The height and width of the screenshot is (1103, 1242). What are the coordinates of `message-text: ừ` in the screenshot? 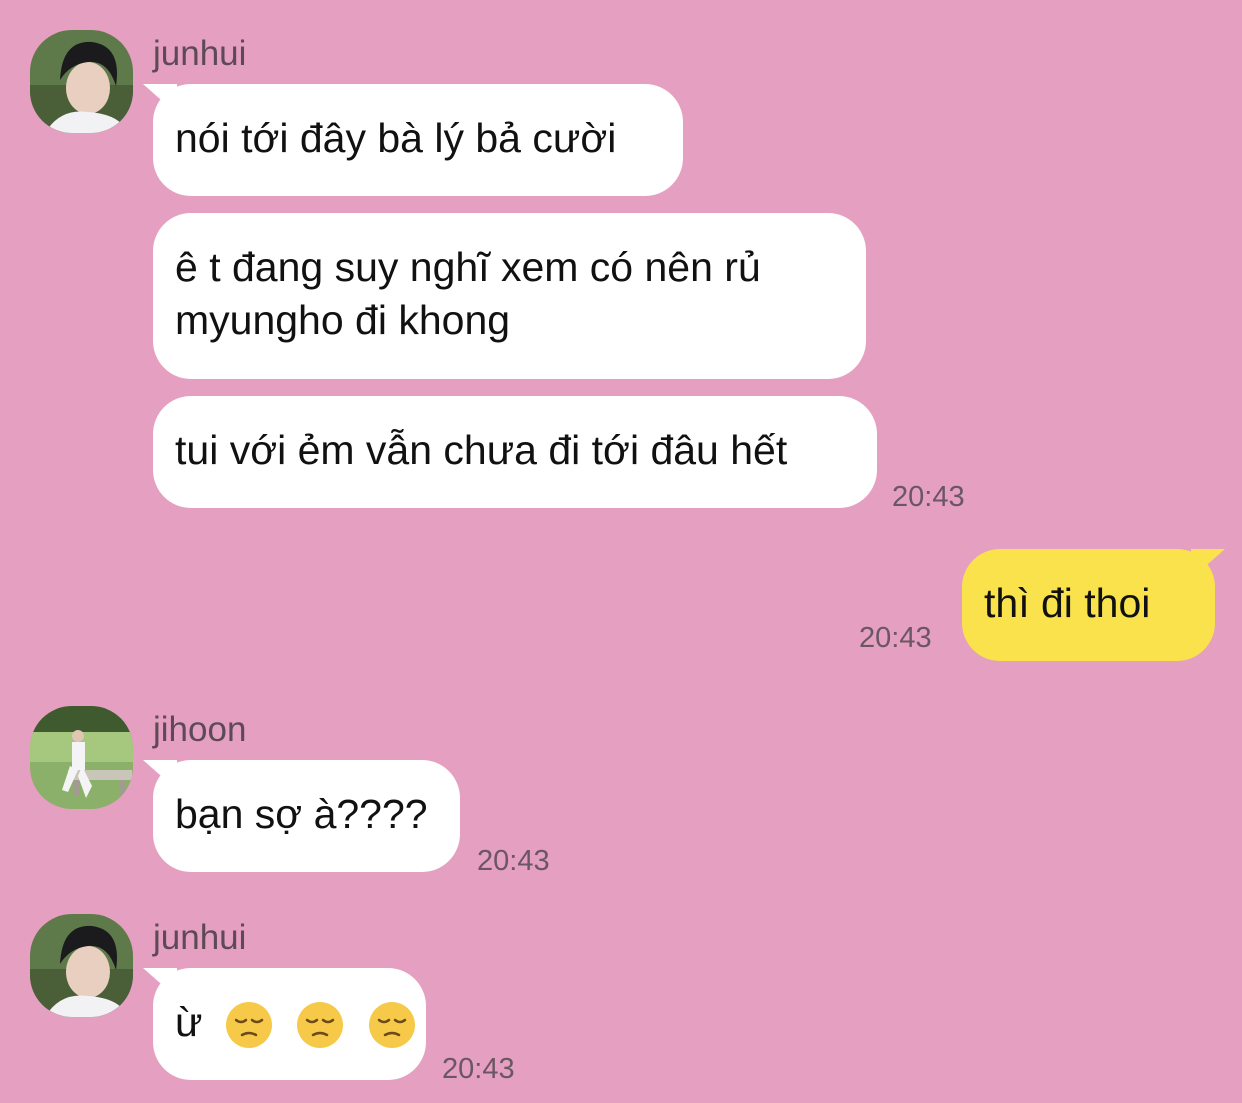 It's located at (189, 1022).